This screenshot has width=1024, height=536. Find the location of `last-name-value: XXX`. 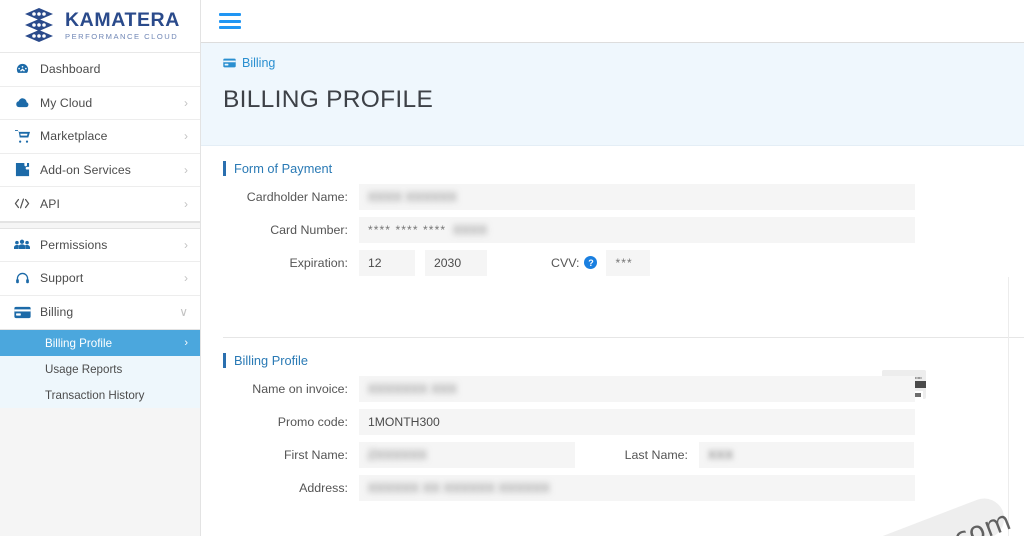

last-name-value: XXX is located at coordinates (721, 454).